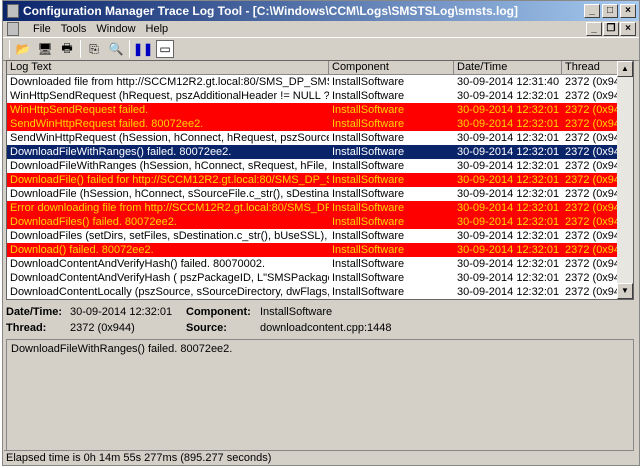 The image size is (644, 468). I want to click on log-text-cell: Download() failed. 80072ee2., so click(82, 250).